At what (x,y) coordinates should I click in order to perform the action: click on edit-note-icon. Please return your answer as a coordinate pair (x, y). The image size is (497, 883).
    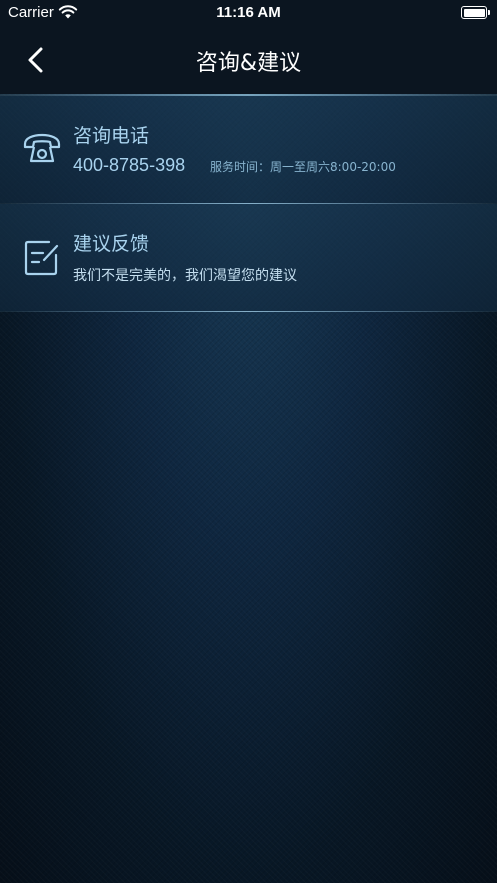
    Looking at the image, I should click on (41, 258).